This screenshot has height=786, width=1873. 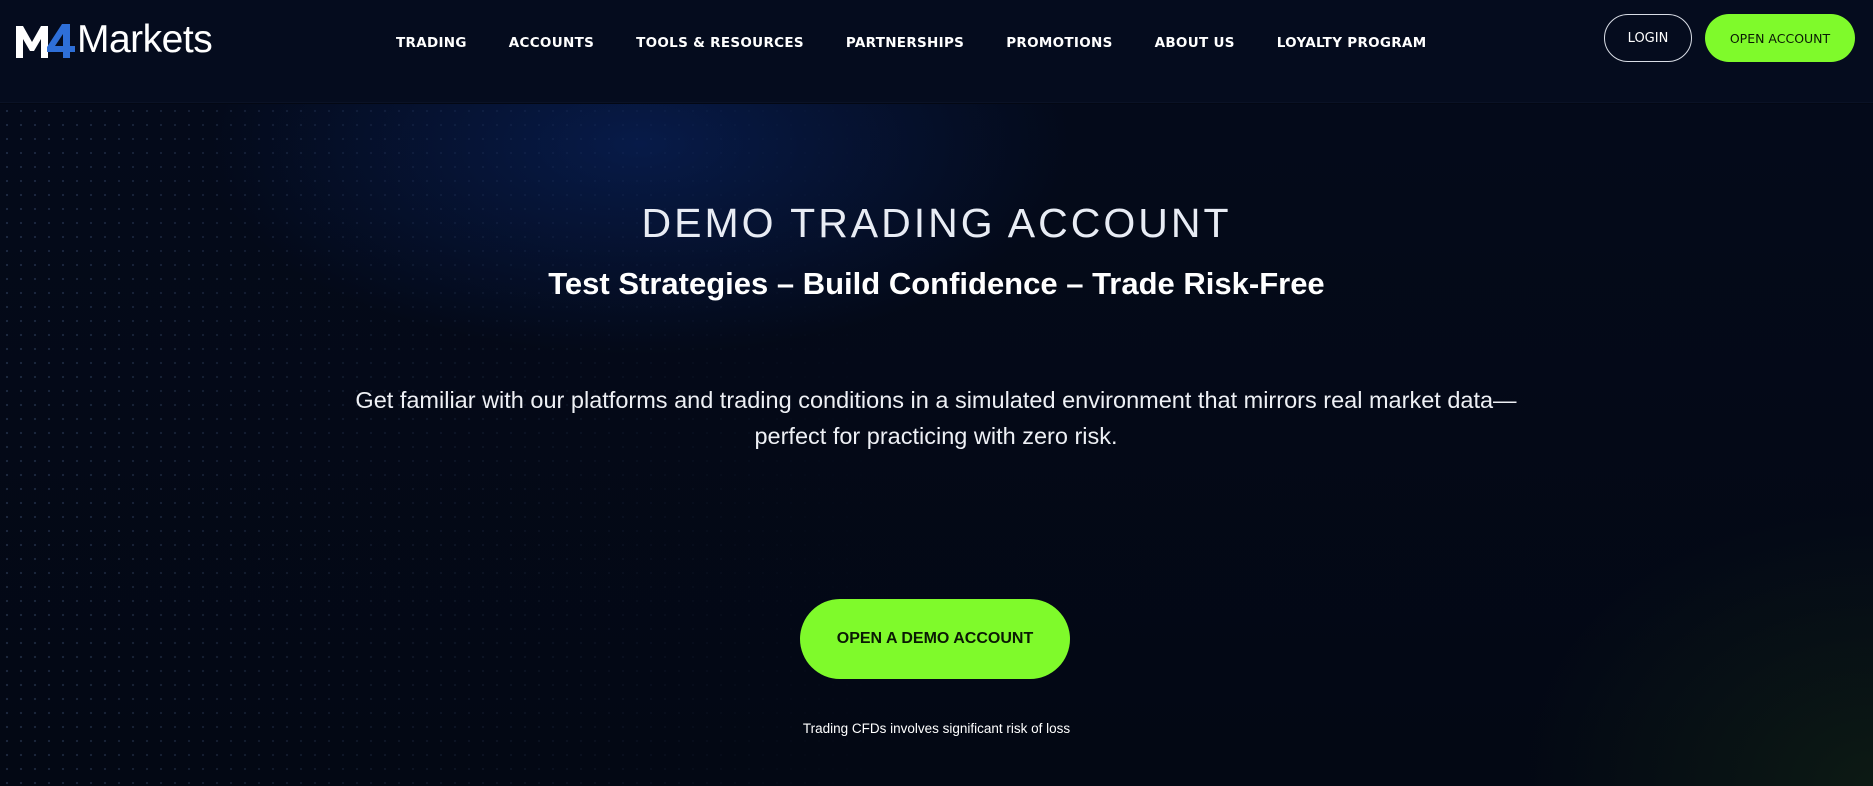 What do you see at coordinates (935, 639) in the screenshot?
I see `open-demo-account-button: OPEN A DEMO ACCOUNT` at bounding box center [935, 639].